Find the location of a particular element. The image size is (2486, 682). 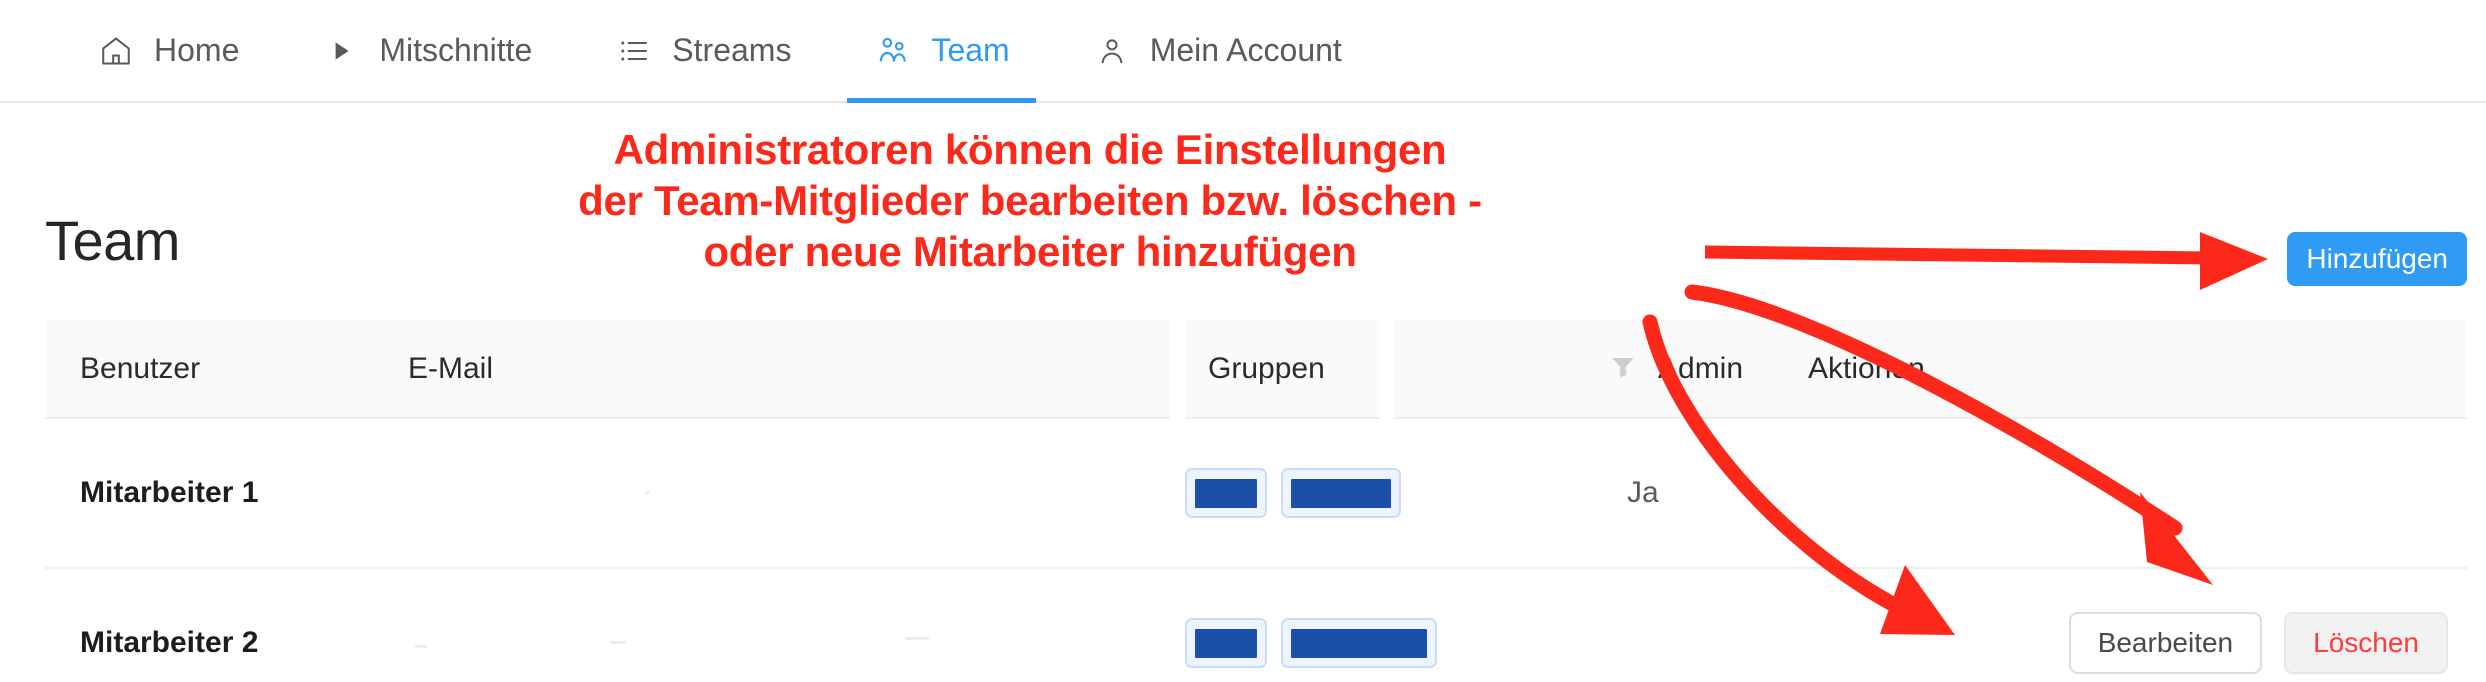

column-header-benutzer-email: Benutzer E-Mail is located at coordinates (607, 369).